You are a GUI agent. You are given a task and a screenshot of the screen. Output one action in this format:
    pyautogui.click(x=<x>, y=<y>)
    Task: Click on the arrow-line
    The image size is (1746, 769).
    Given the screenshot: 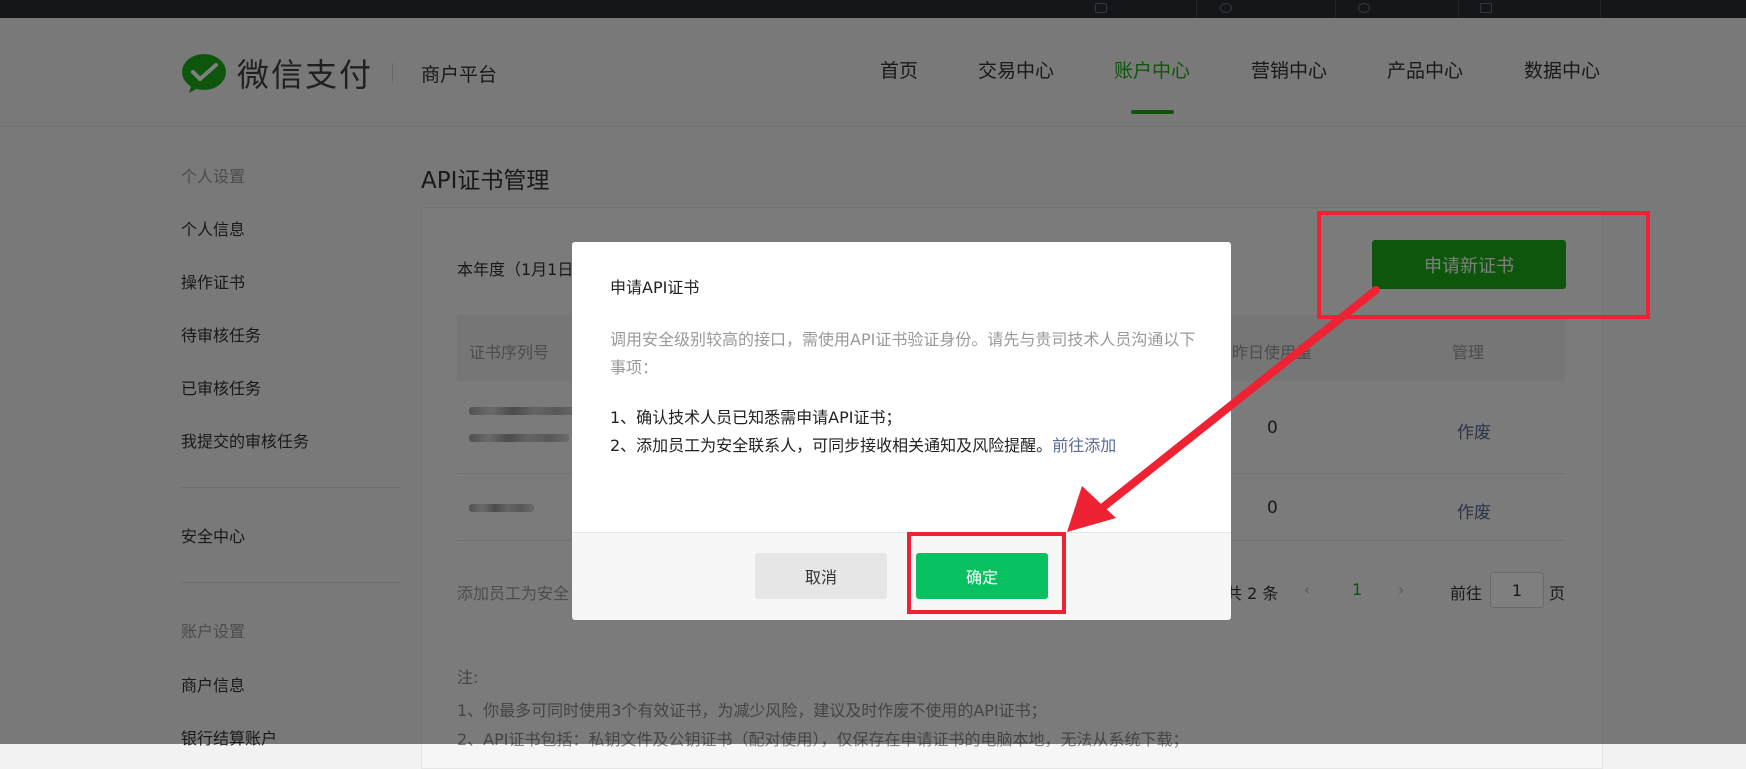 What is the action you would take?
    pyautogui.click(x=1239, y=399)
    